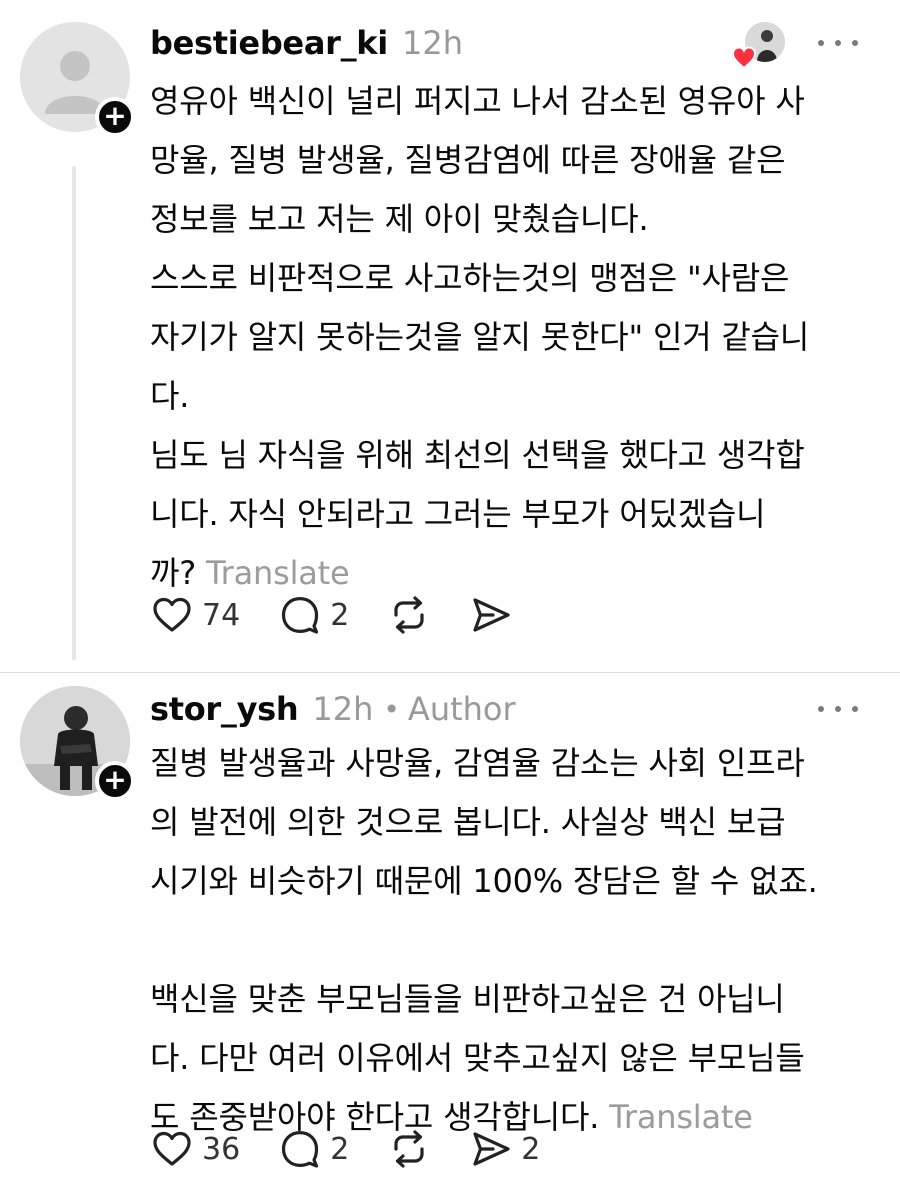 This screenshot has height=1190, width=900. Describe the element at coordinates (744, 58) in the screenshot. I see `liked-heart-icon` at that location.